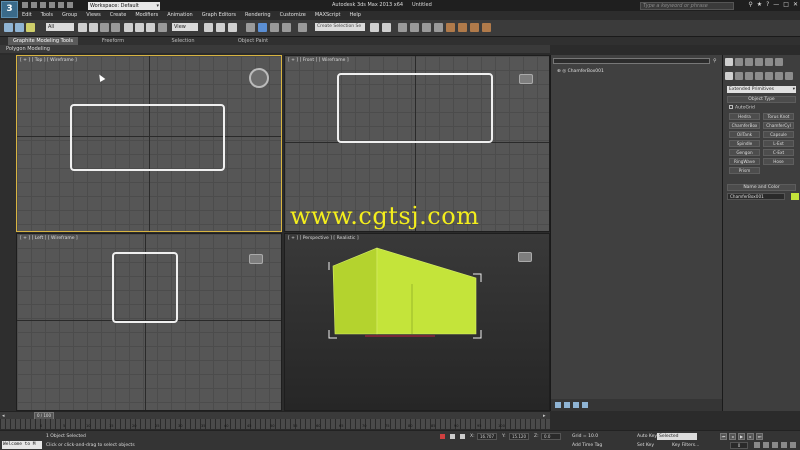  What do you see at coordinates (115, 27) in the screenshot?
I see `window-crossing-icon` at bounding box center [115, 27].